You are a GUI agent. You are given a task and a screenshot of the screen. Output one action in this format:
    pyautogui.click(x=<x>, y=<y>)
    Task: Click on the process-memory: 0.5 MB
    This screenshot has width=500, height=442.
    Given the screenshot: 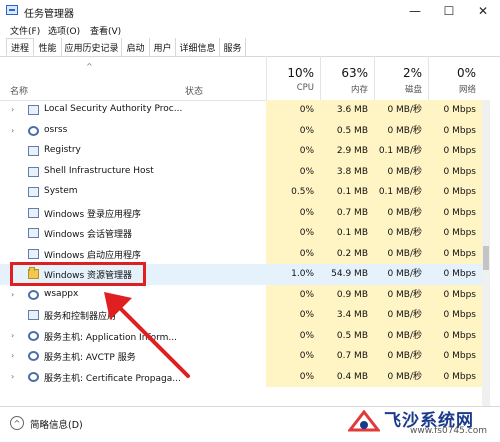 What is the action you would take?
    pyautogui.click(x=347, y=335)
    